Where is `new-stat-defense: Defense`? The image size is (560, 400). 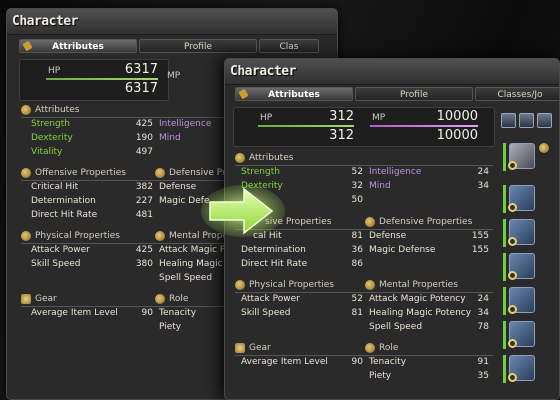
new-stat-defense: Defense is located at coordinates (387, 236).